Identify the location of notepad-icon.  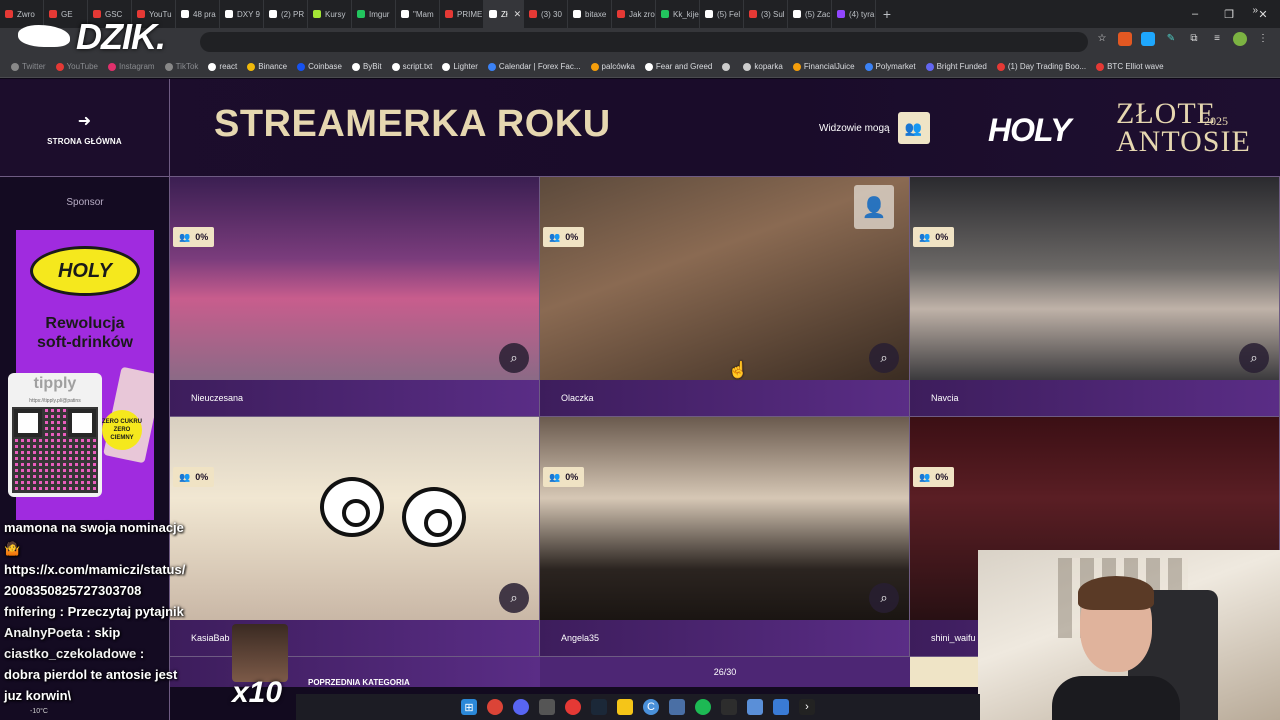
(755, 707).